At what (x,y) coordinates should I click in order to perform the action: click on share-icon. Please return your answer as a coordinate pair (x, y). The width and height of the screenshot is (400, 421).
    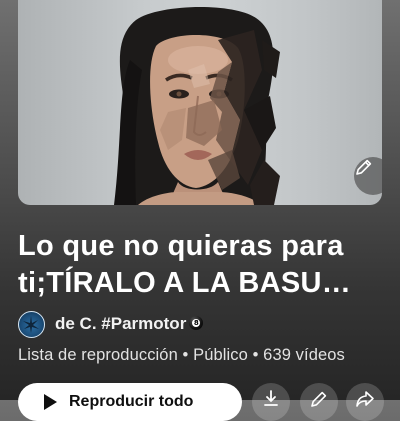
    Looking at the image, I should click on (365, 399).